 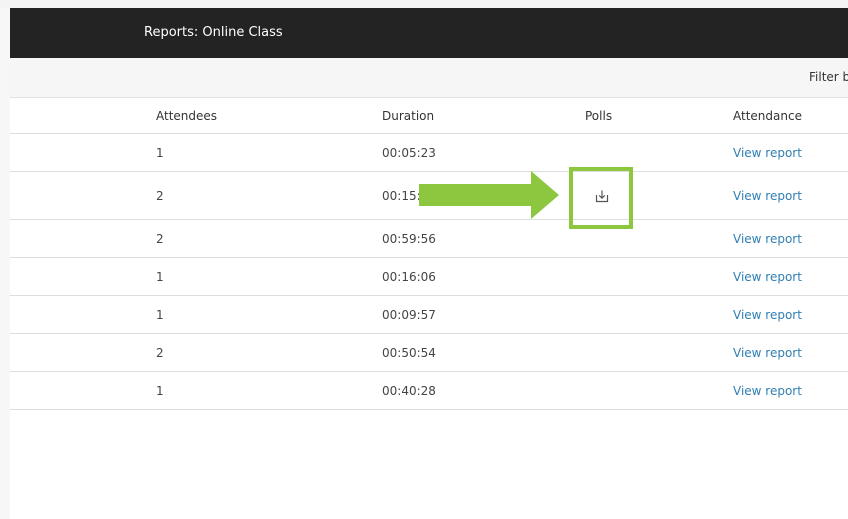 What do you see at coordinates (429, 78) in the screenshot?
I see `filter-bar: Filter b` at bounding box center [429, 78].